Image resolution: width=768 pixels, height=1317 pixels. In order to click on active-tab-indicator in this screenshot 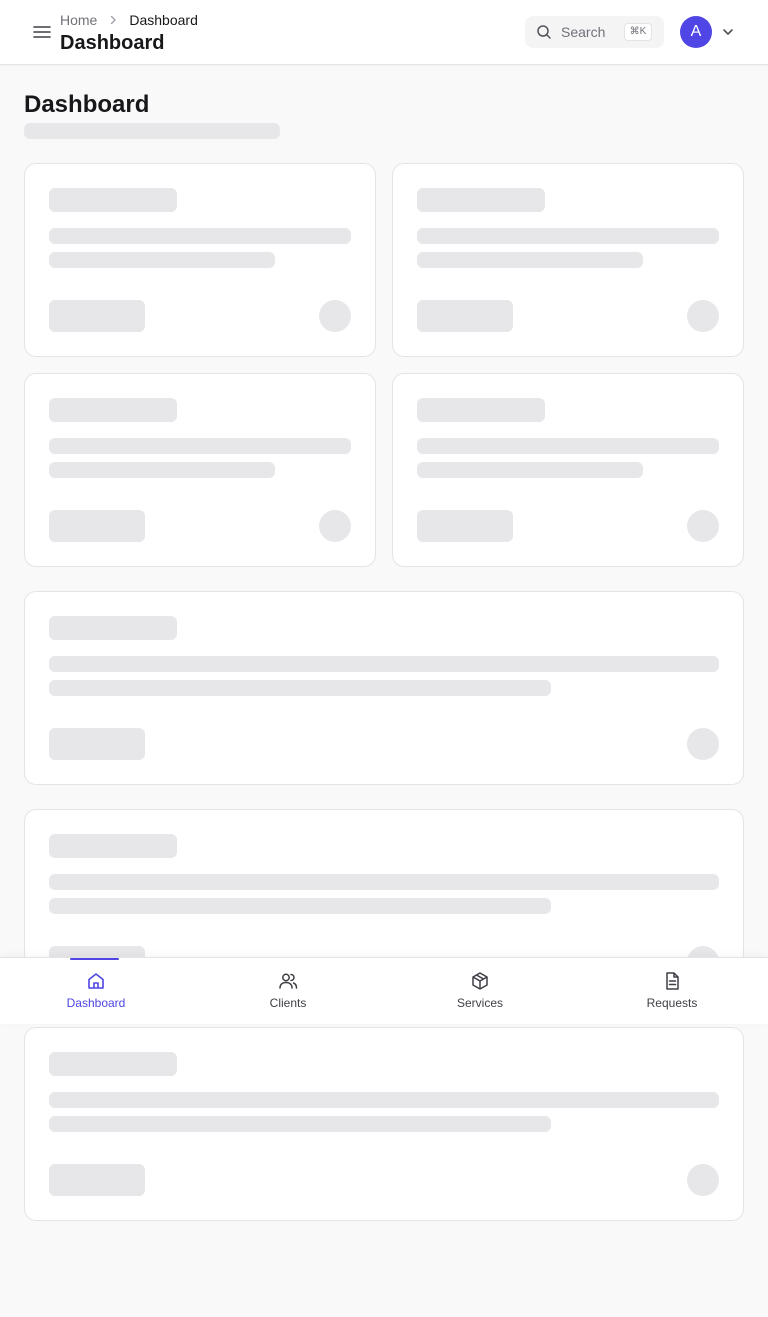, I will do `click(94, 959)`.